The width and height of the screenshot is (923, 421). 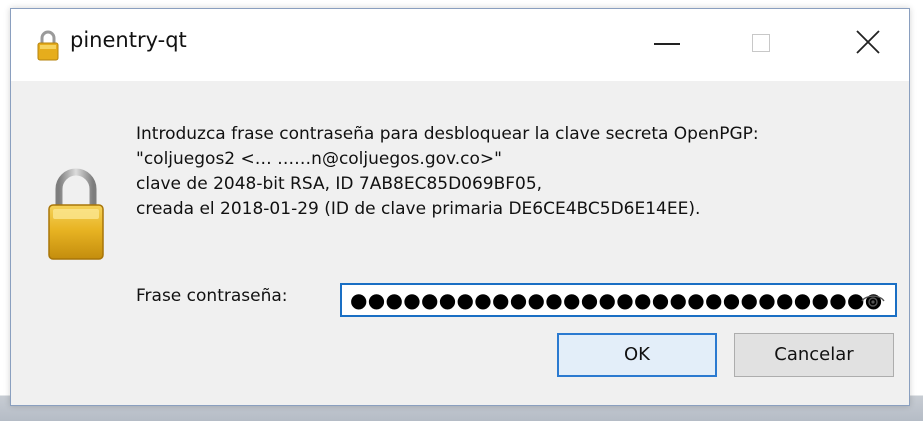 I want to click on passphrase-label: Frase contraseña:, so click(x=212, y=296).